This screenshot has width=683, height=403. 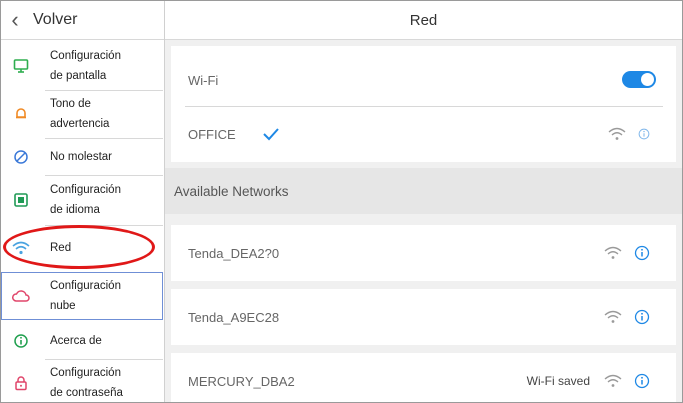 What do you see at coordinates (203, 80) in the screenshot?
I see `wifi-label: Wi-Fi` at bounding box center [203, 80].